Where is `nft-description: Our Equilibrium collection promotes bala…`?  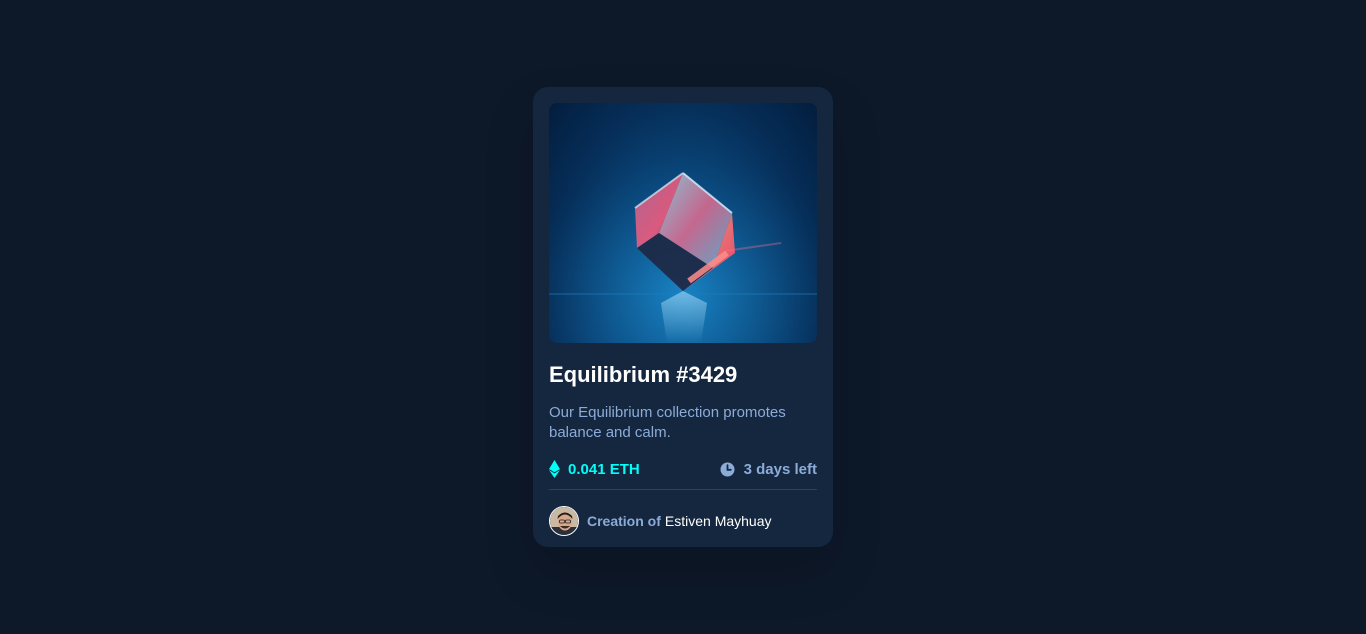
nft-description: Our Equilibrium collection promotes bala… is located at coordinates (667, 422).